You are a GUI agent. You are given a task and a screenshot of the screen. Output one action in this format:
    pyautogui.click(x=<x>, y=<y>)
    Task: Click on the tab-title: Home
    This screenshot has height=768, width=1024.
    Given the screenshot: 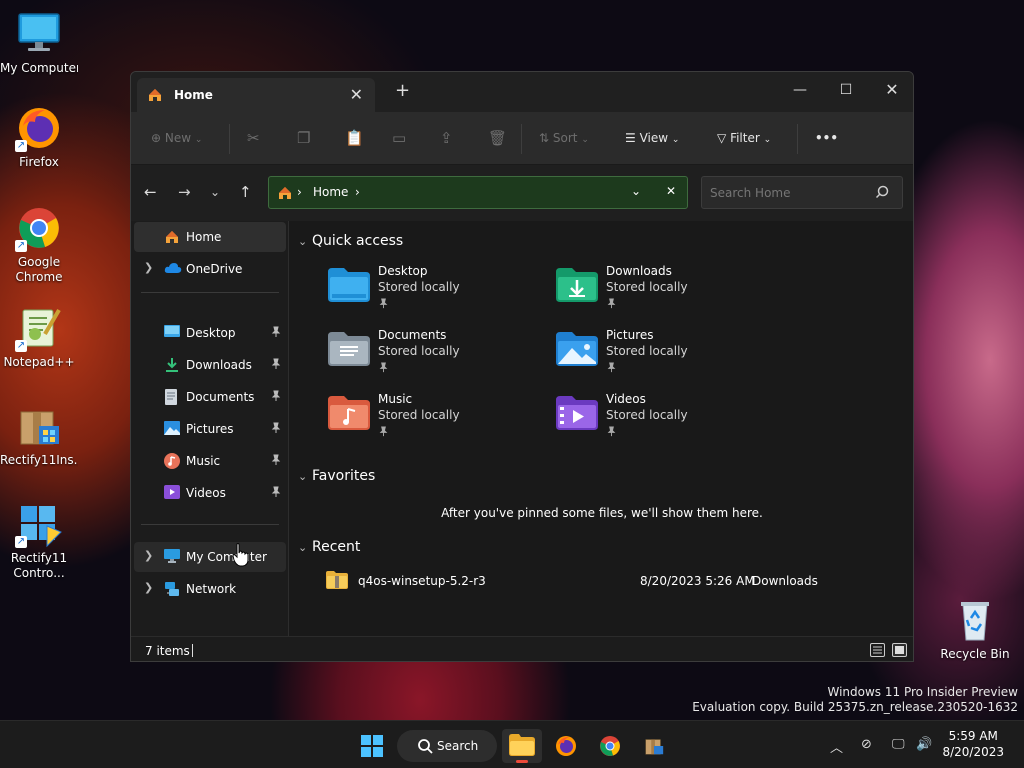 What is the action you would take?
    pyautogui.click(x=193, y=95)
    